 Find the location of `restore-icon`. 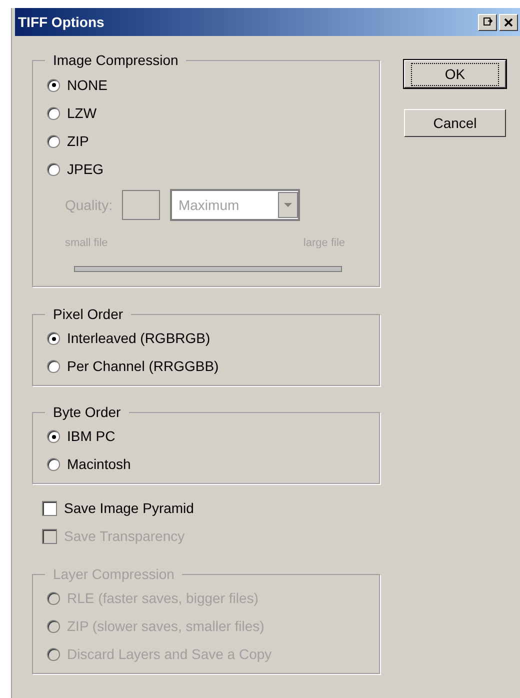

restore-icon is located at coordinates (487, 22).